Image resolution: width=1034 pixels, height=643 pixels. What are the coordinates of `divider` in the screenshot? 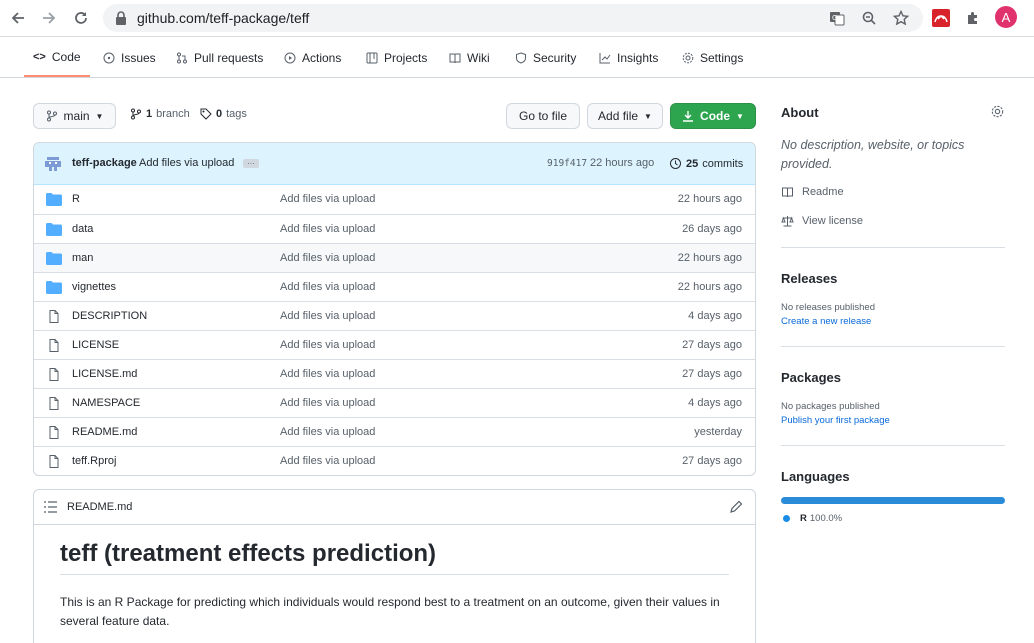 It's located at (893, 346).